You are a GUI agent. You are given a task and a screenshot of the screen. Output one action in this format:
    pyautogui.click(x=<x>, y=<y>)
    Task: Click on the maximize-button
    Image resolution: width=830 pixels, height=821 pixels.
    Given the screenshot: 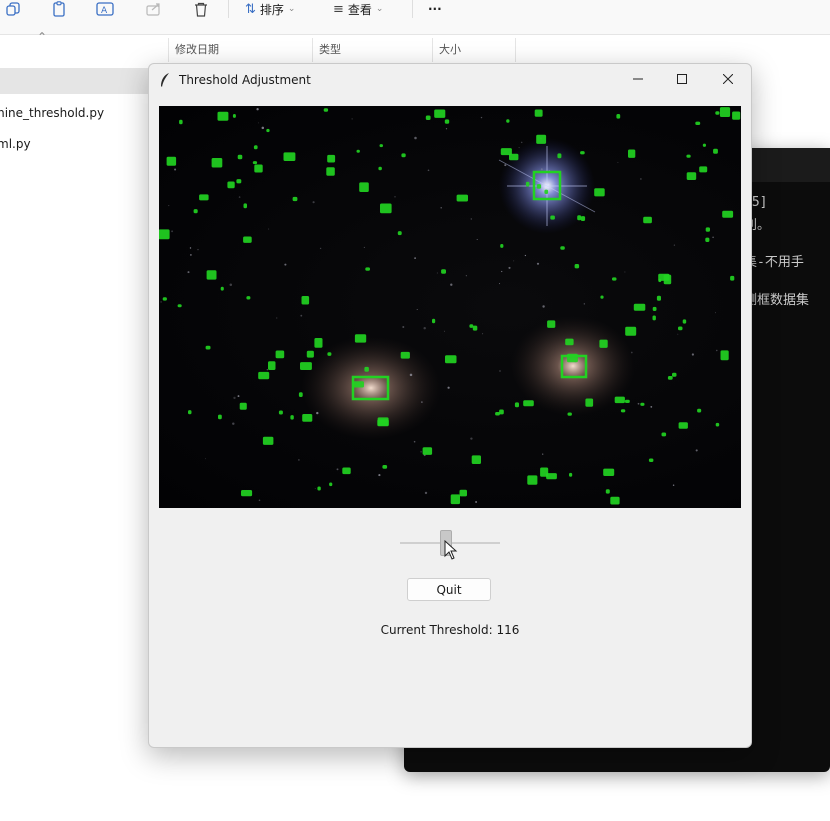 What is the action you would take?
    pyautogui.click(x=682, y=79)
    